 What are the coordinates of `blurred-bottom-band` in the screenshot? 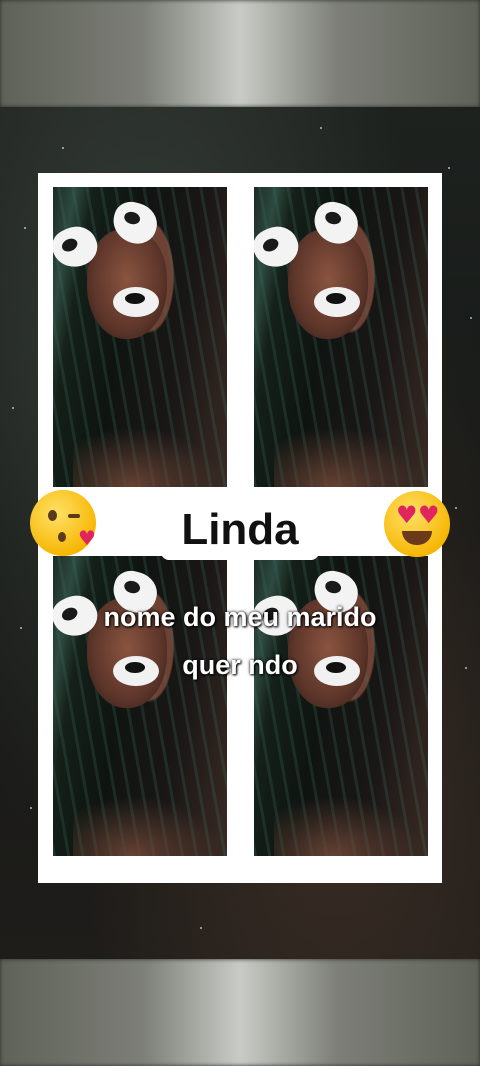 It's located at (240, 1012).